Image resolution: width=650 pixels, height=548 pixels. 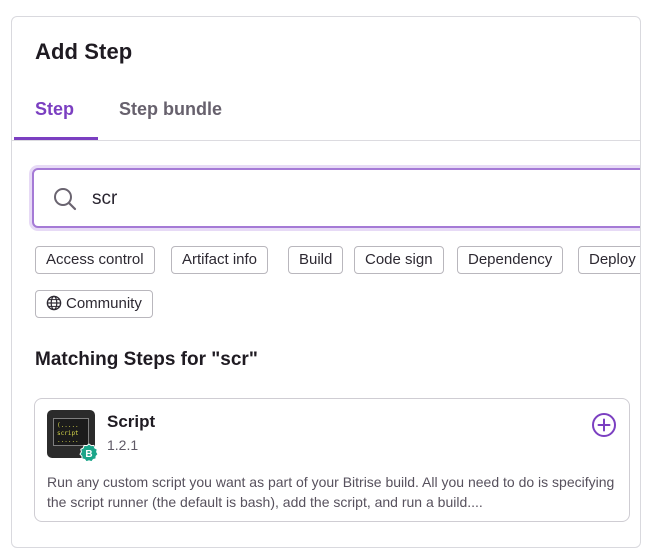 I want to click on dialog-title: Add Step, so click(x=84, y=51).